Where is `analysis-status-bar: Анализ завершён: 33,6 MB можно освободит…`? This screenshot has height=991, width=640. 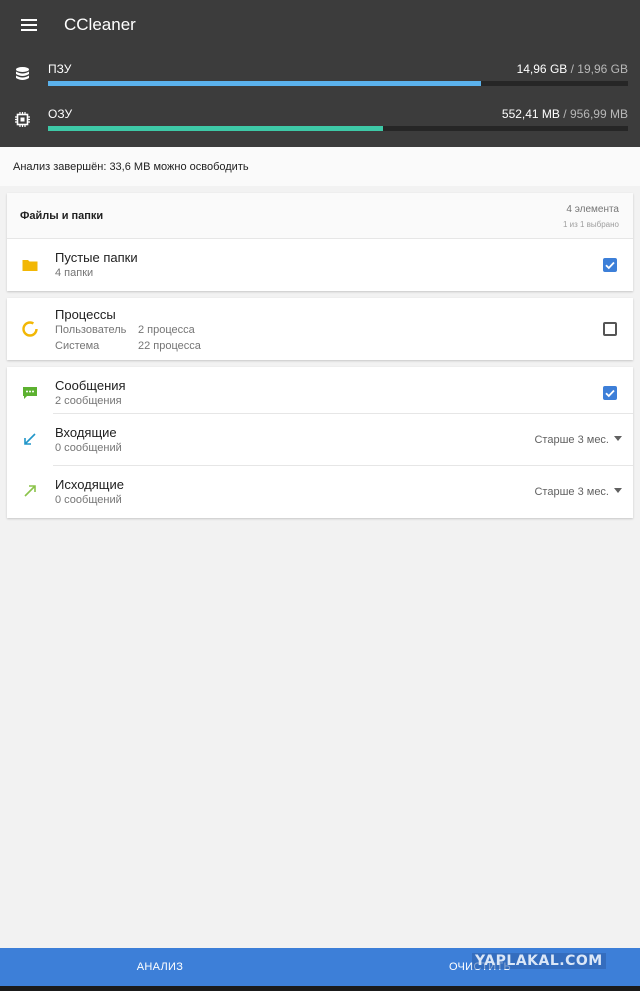
analysis-status-bar: Анализ завершён: 33,6 MB можно освободит… is located at coordinates (320, 166).